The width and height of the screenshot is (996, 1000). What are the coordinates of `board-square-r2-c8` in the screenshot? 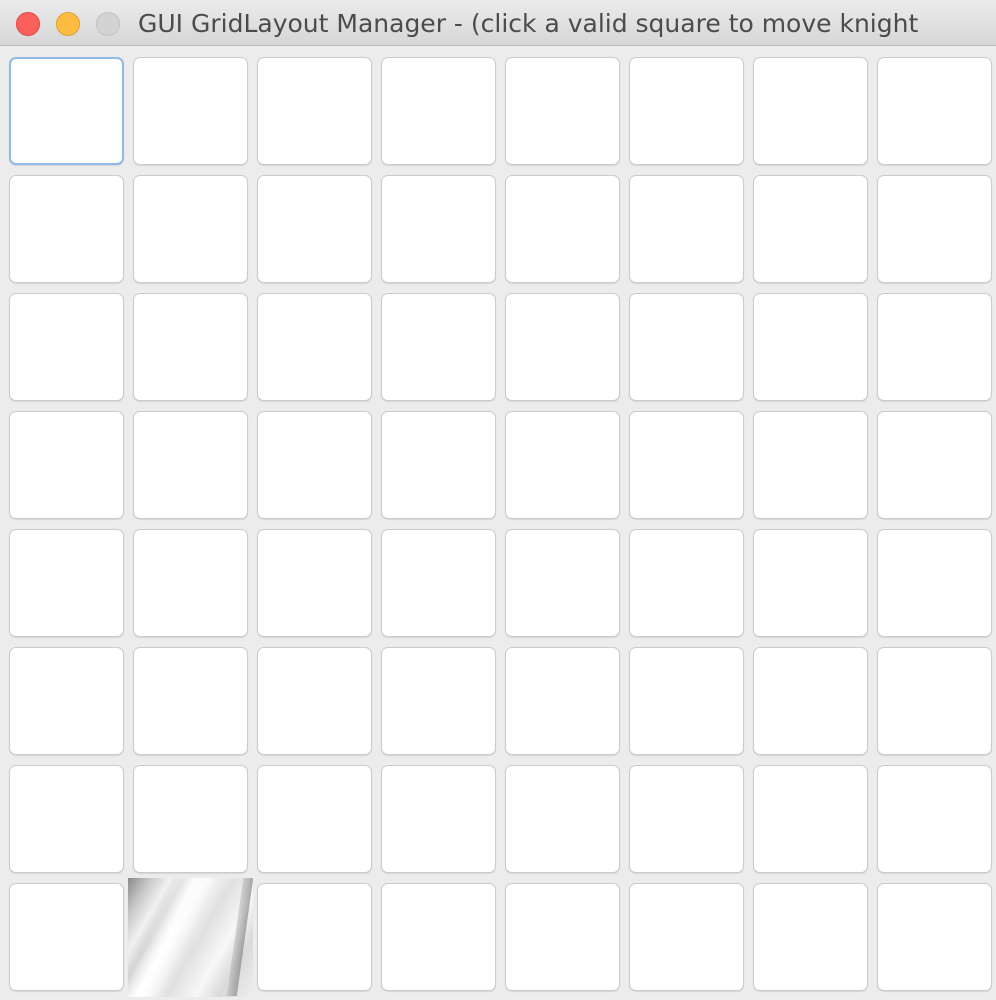 It's located at (934, 229).